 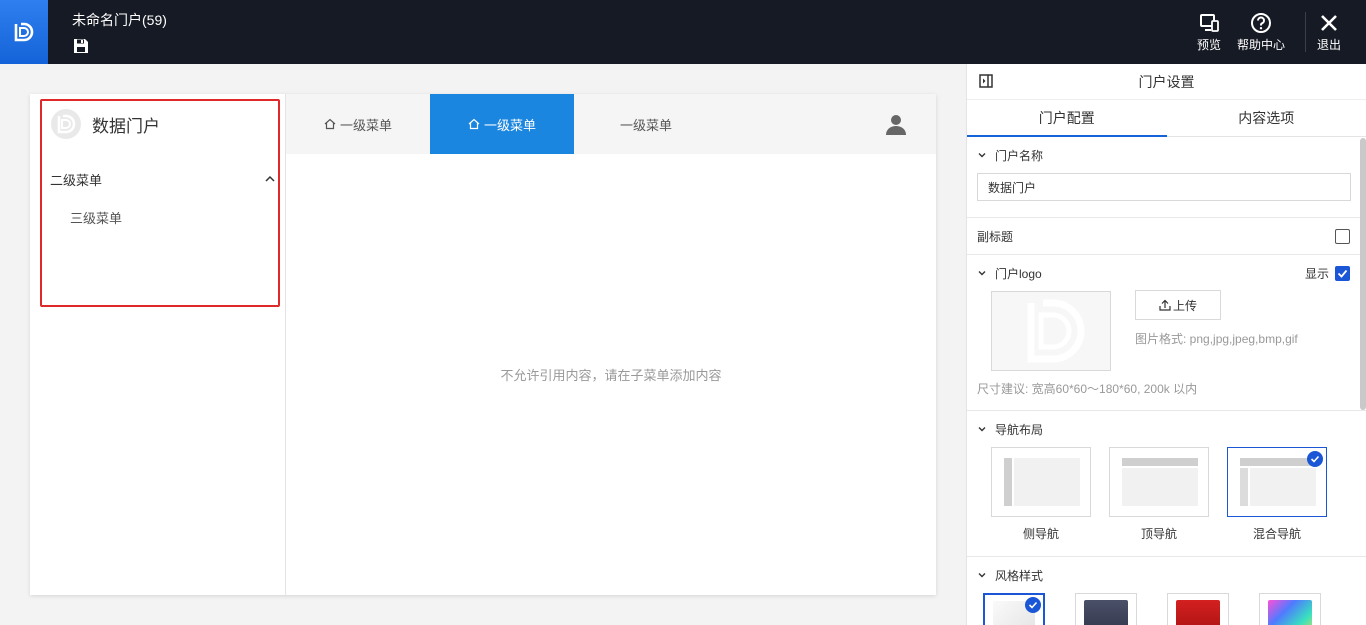 What do you see at coordinates (683, 32) in the screenshot?
I see `top-bar: 未命名门户(59) 预览 帮助中心 退出` at bounding box center [683, 32].